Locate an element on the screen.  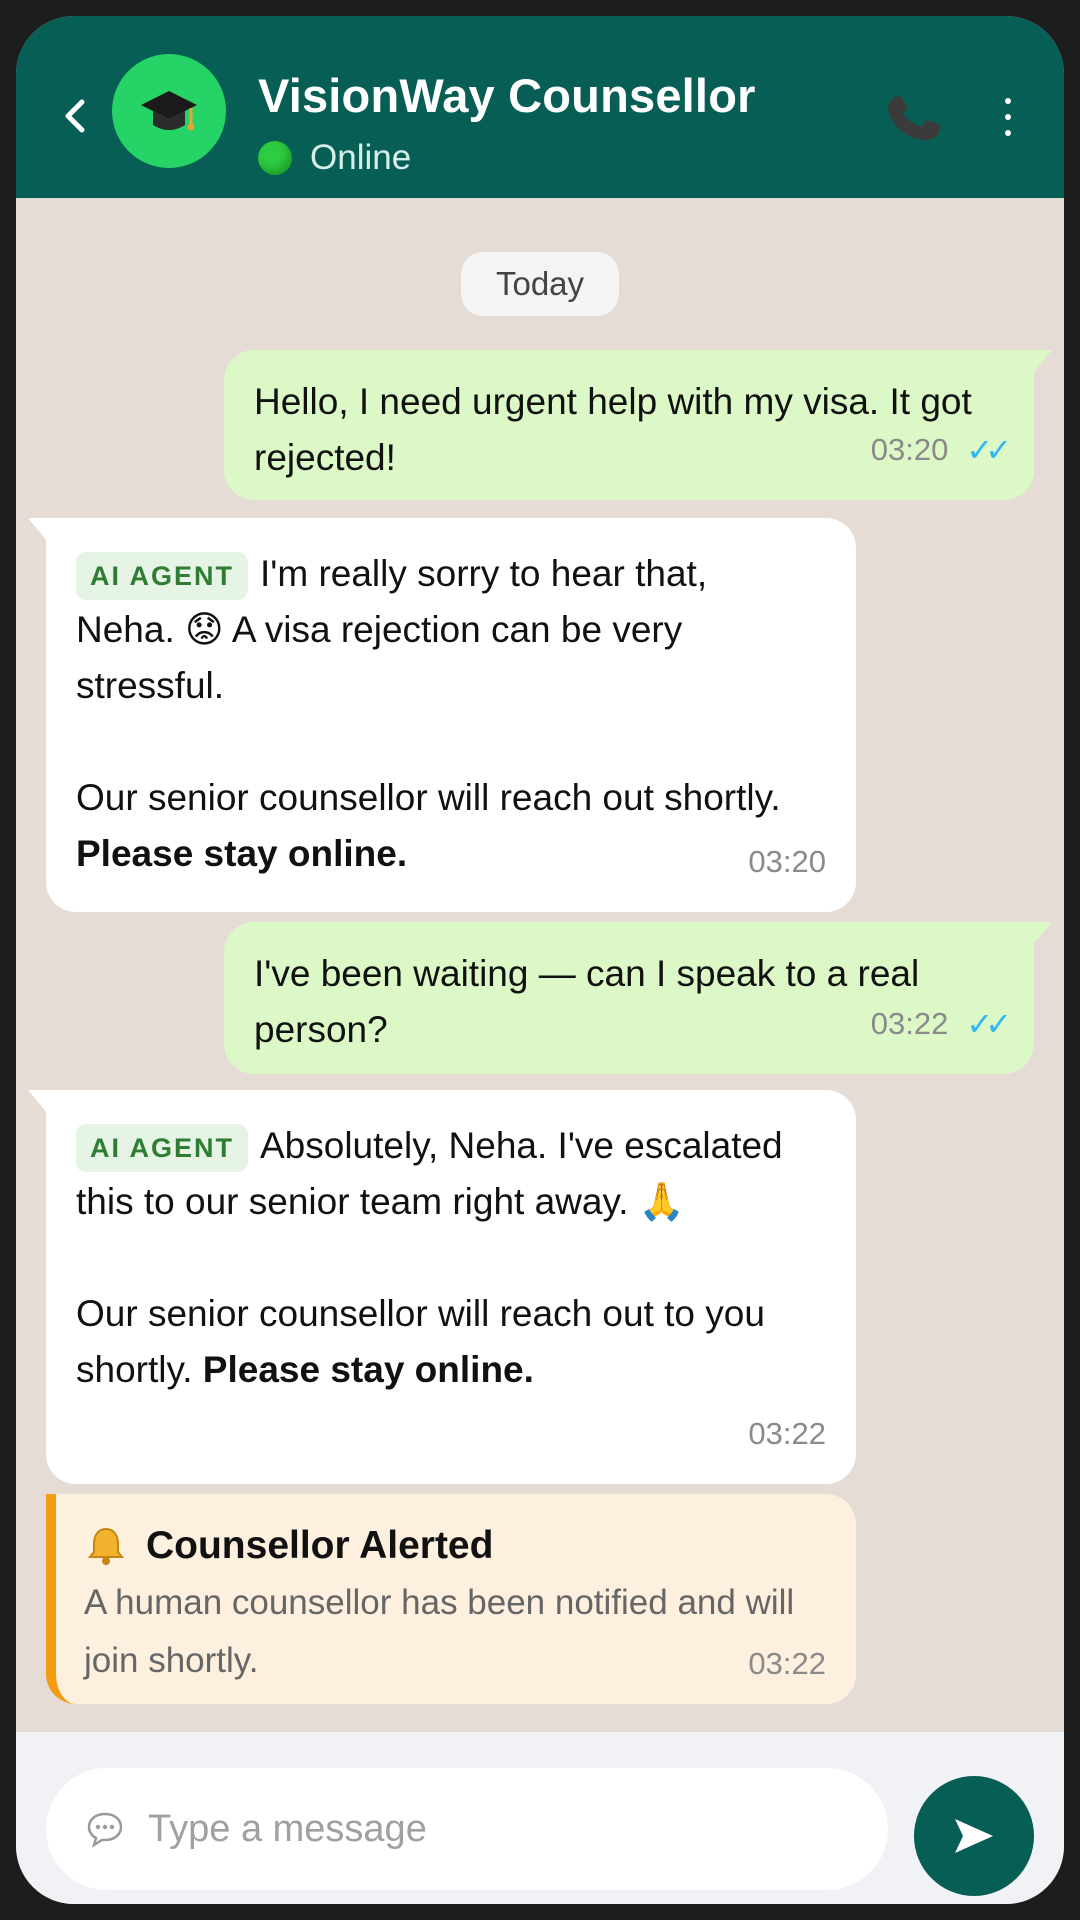
message-meta: 03:22 ✓✓ is located at coordinates (941, 1024).